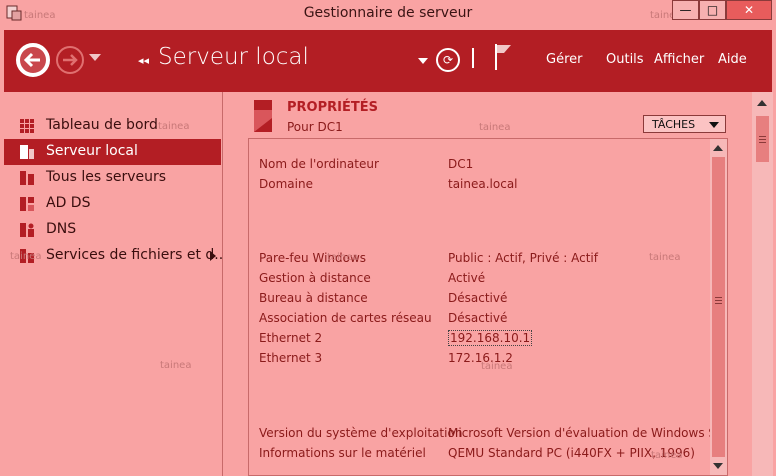 Image resolution: width=776 pixels, height=476 pixels. I want to click on property-value-link: 192.168.10.1, so click(490, 338).